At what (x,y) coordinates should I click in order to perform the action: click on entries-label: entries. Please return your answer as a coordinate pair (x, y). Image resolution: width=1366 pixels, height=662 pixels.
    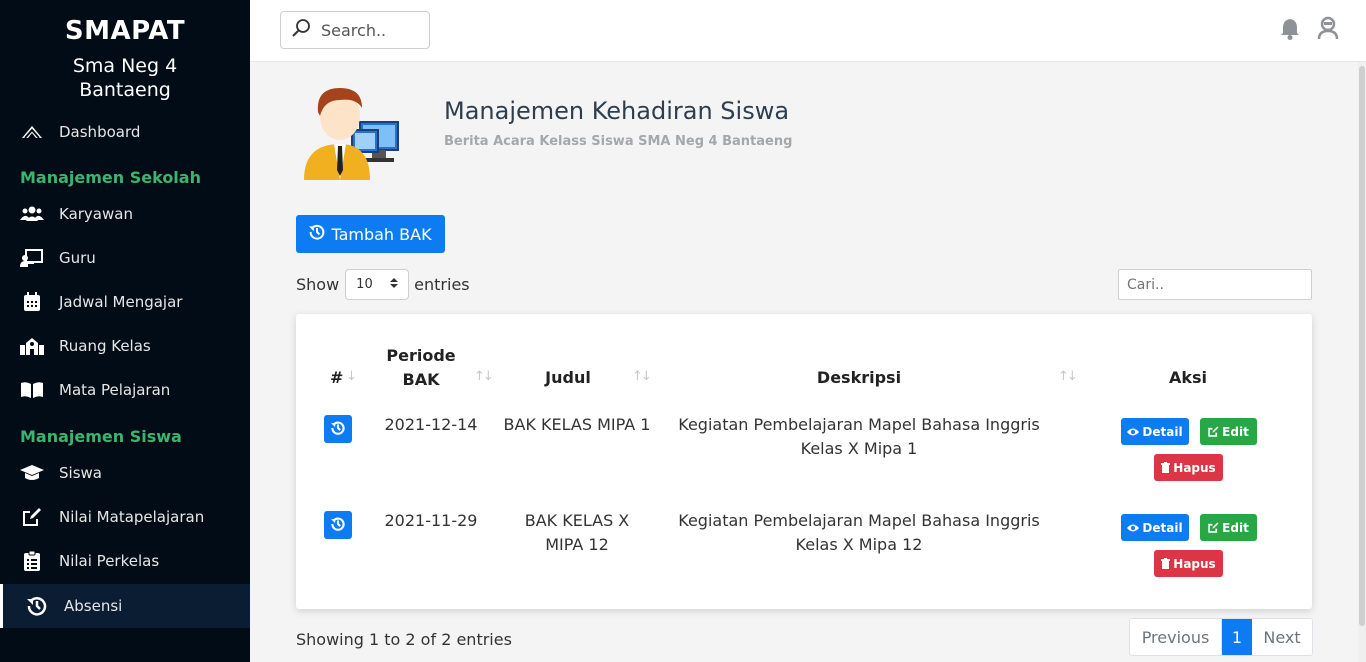
    Looking at the image, I should click on (442, 284).